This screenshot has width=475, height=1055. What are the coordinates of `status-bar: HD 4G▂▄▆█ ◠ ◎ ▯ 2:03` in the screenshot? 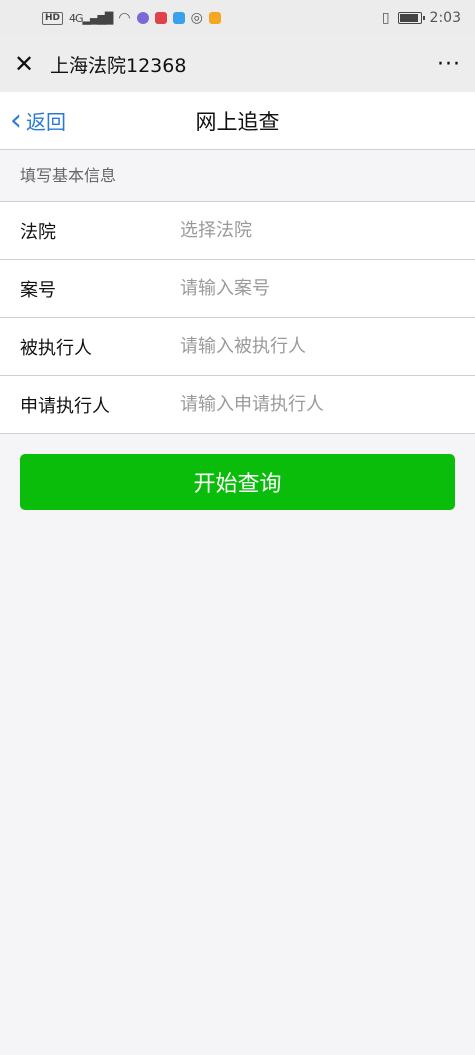 It's located at (237, 18).